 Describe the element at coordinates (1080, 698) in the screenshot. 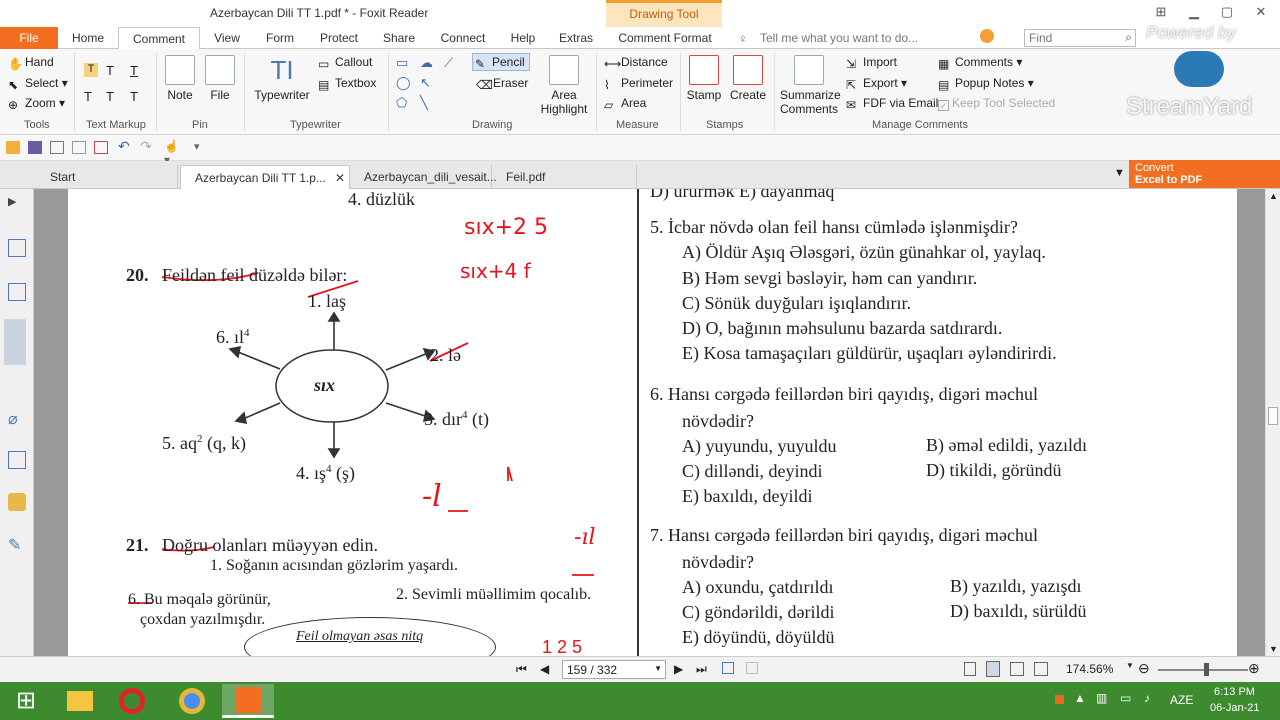

I see `tray-expand-icon: ▲` at that location.